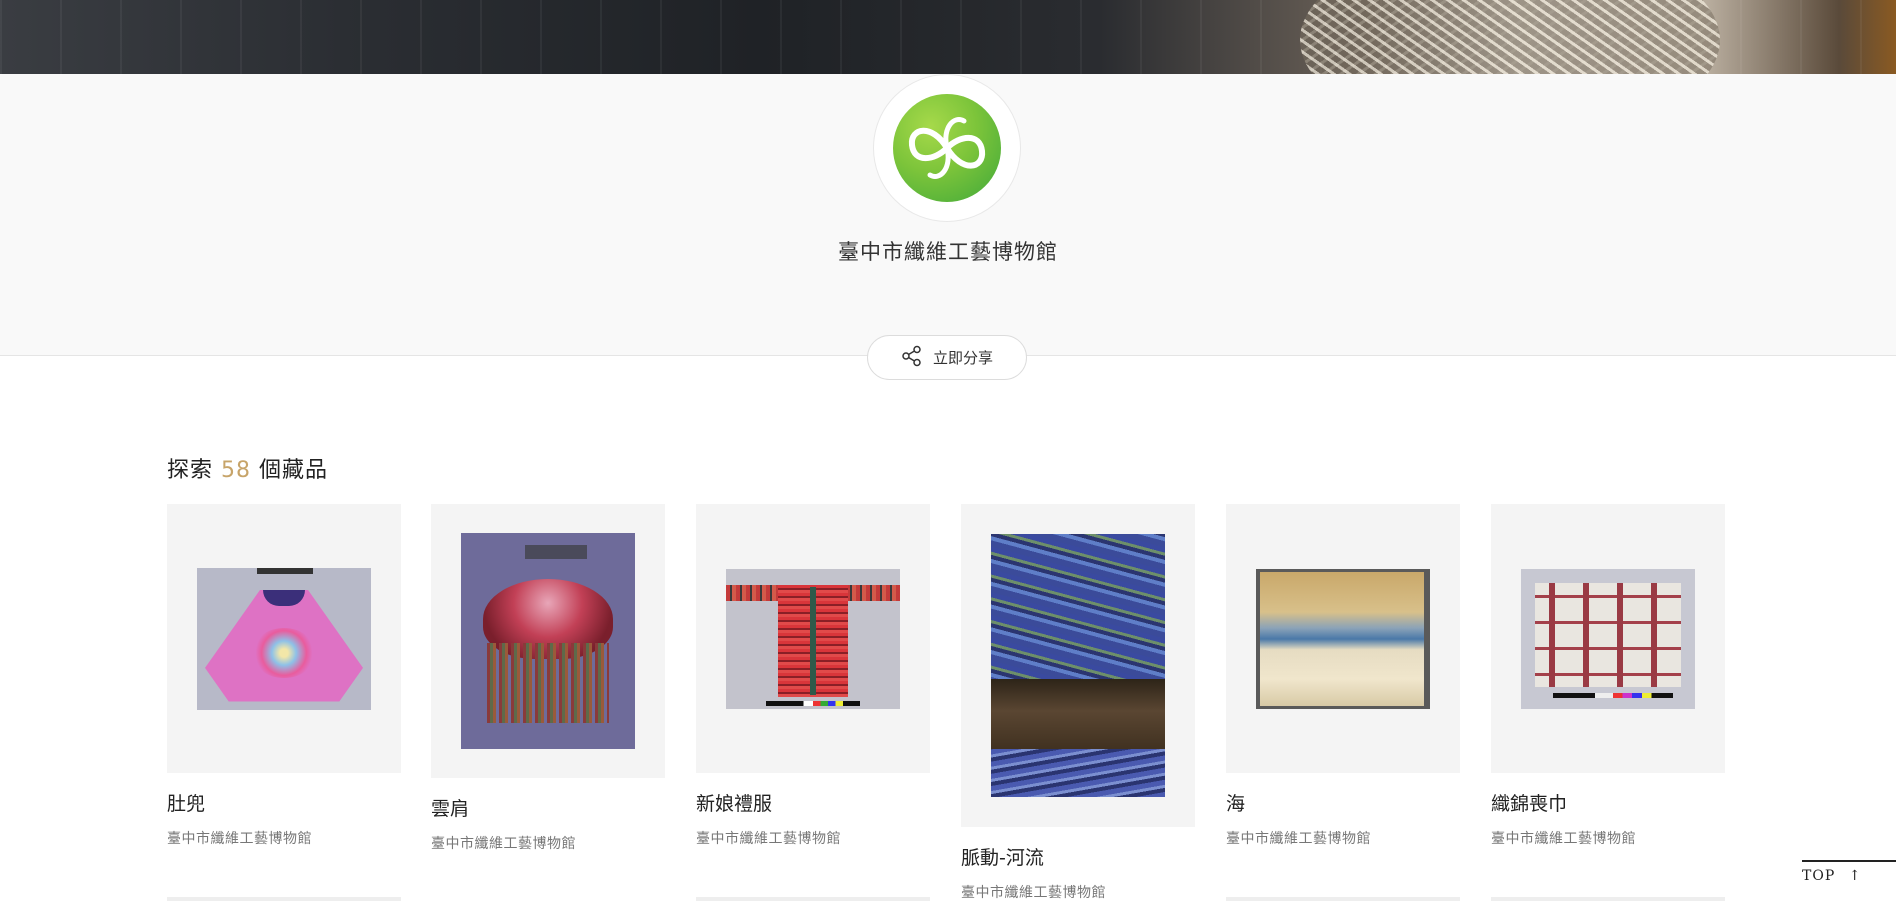  I want to click on card-title: 海, so click(1343, 802).